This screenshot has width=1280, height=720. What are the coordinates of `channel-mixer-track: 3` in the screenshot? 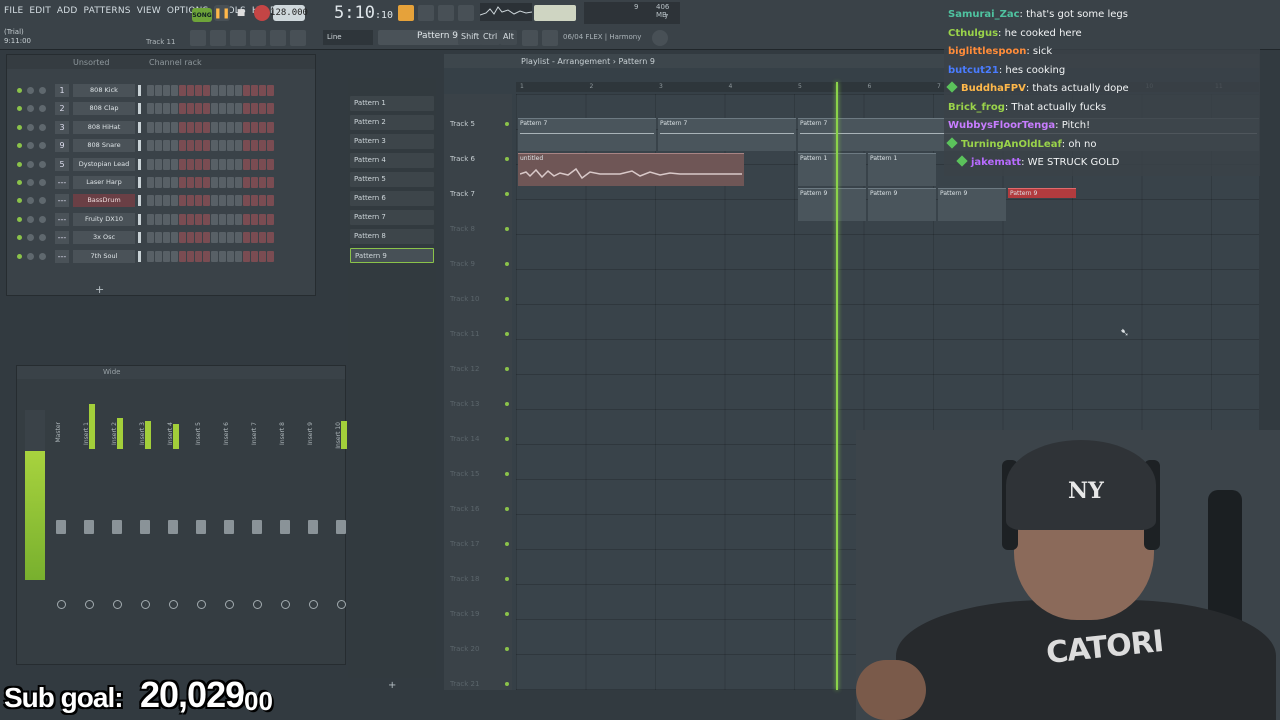 It's located at (62, 127).